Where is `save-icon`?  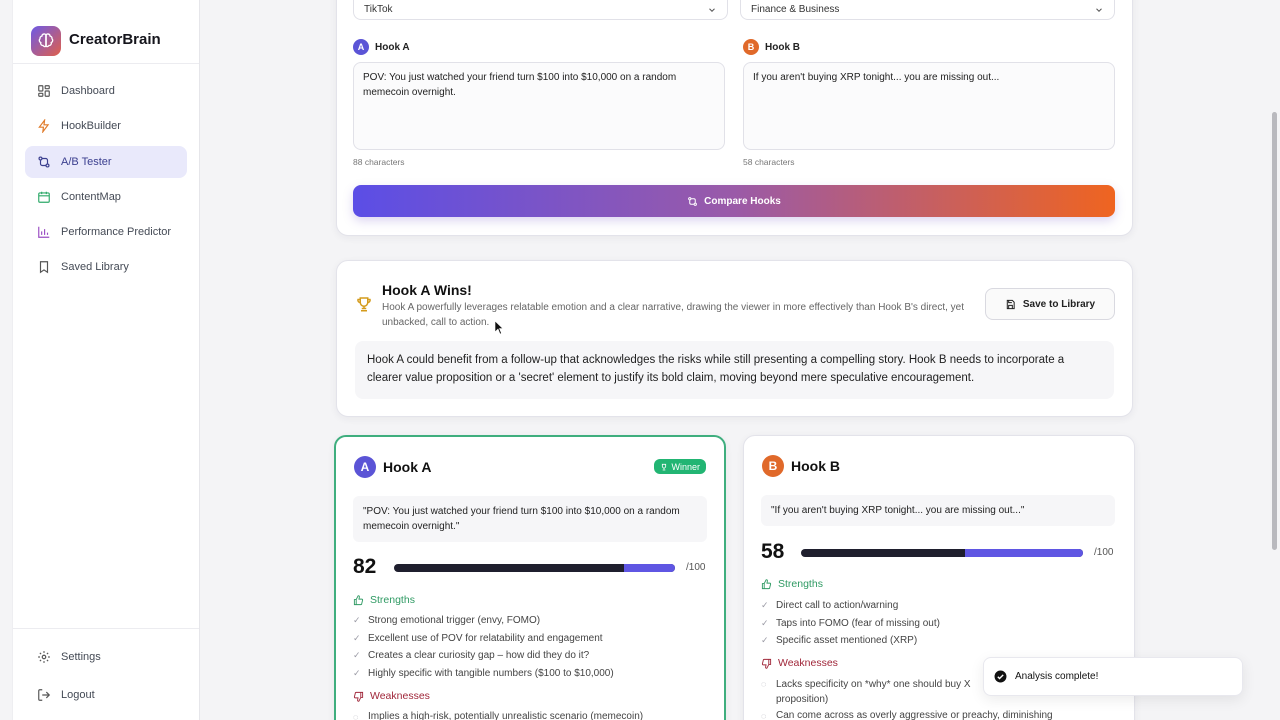
save-icon is located at coordinates (1010, 304).